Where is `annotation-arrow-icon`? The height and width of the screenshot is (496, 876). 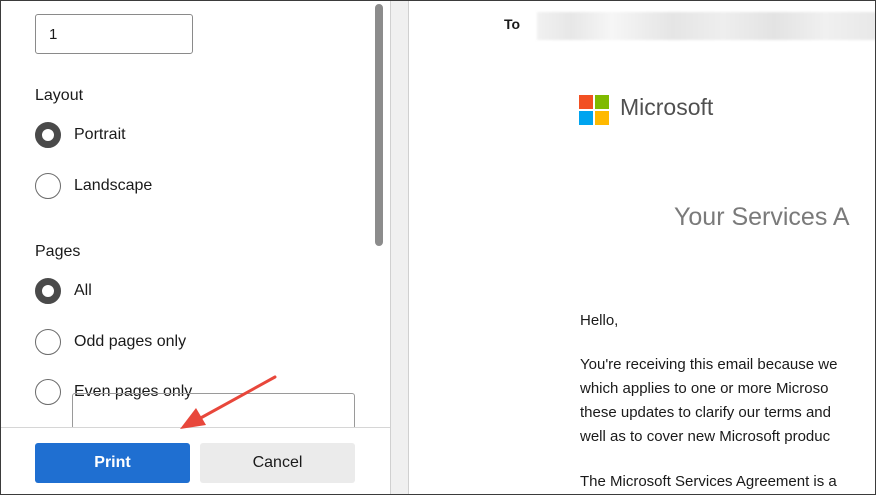 annotation-arrow-icon is located at coordinates (228, 402).